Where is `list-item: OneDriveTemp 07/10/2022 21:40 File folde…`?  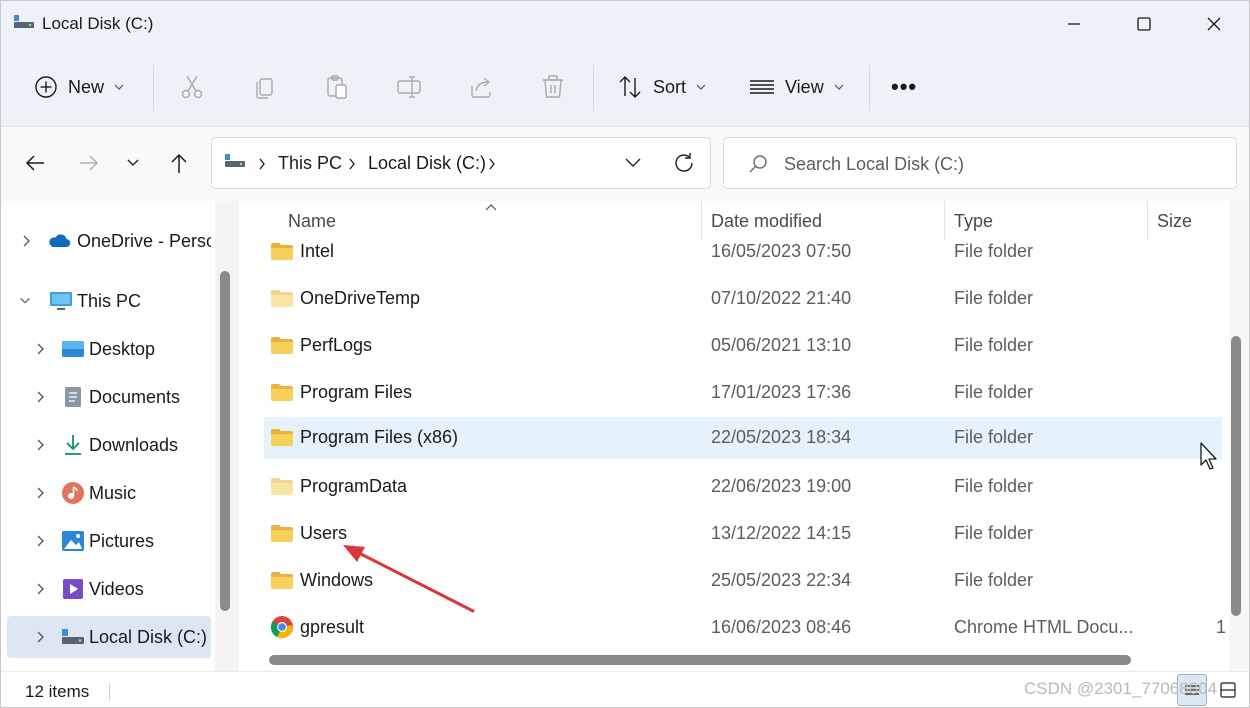 list-item: OneDriveTemp 07/10/2022 21:40 File folde… is located at coordinates (743, 299).